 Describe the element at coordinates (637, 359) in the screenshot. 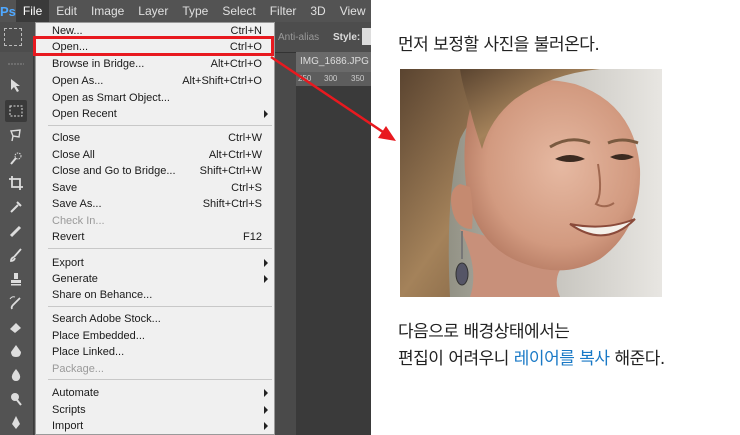

I see `caption2-suffix: 해준다.` at that location.